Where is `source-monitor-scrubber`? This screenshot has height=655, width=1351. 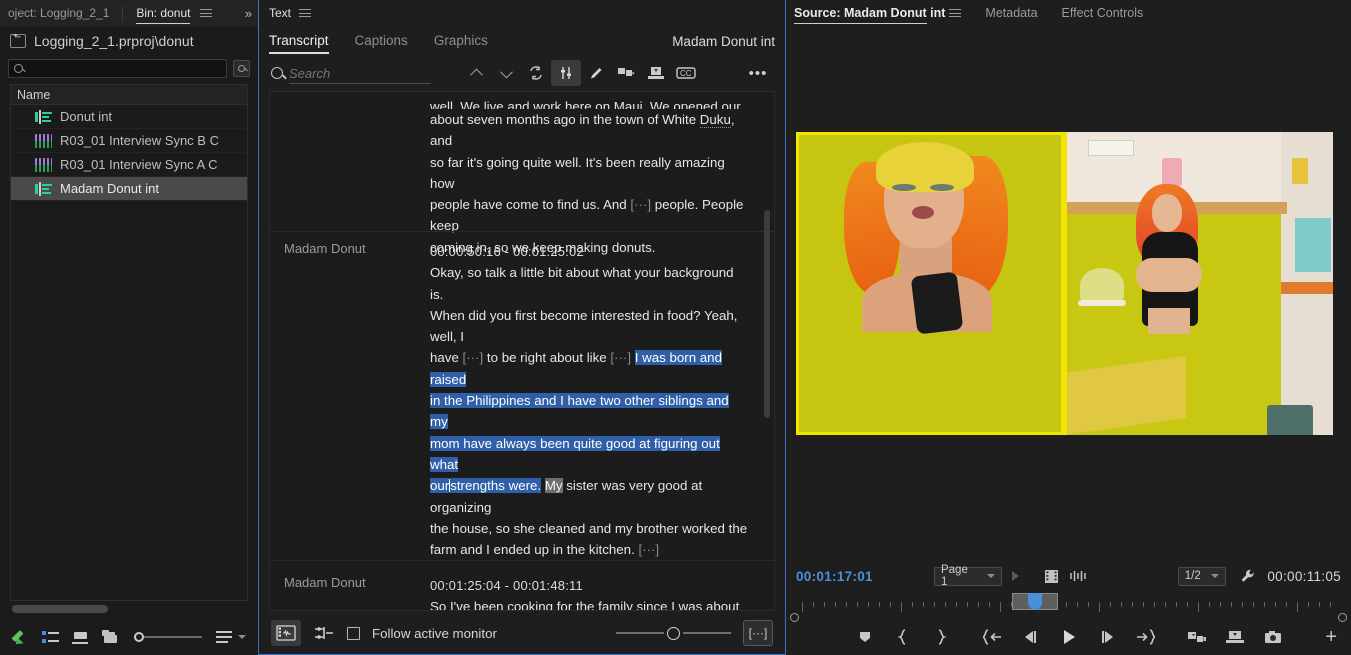 source-monitor-scrubber is located at coordinates (1068, 607).